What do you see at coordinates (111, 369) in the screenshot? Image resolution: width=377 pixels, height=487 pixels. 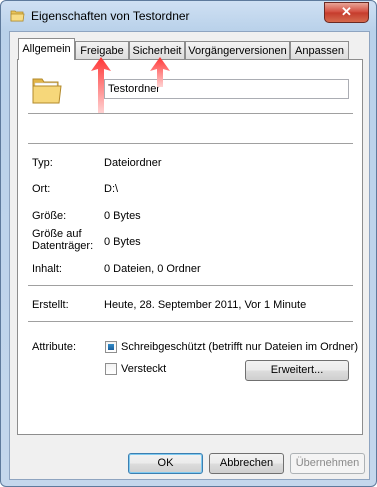 I see `hidden-checkbox` at bounding box center [111, 369].